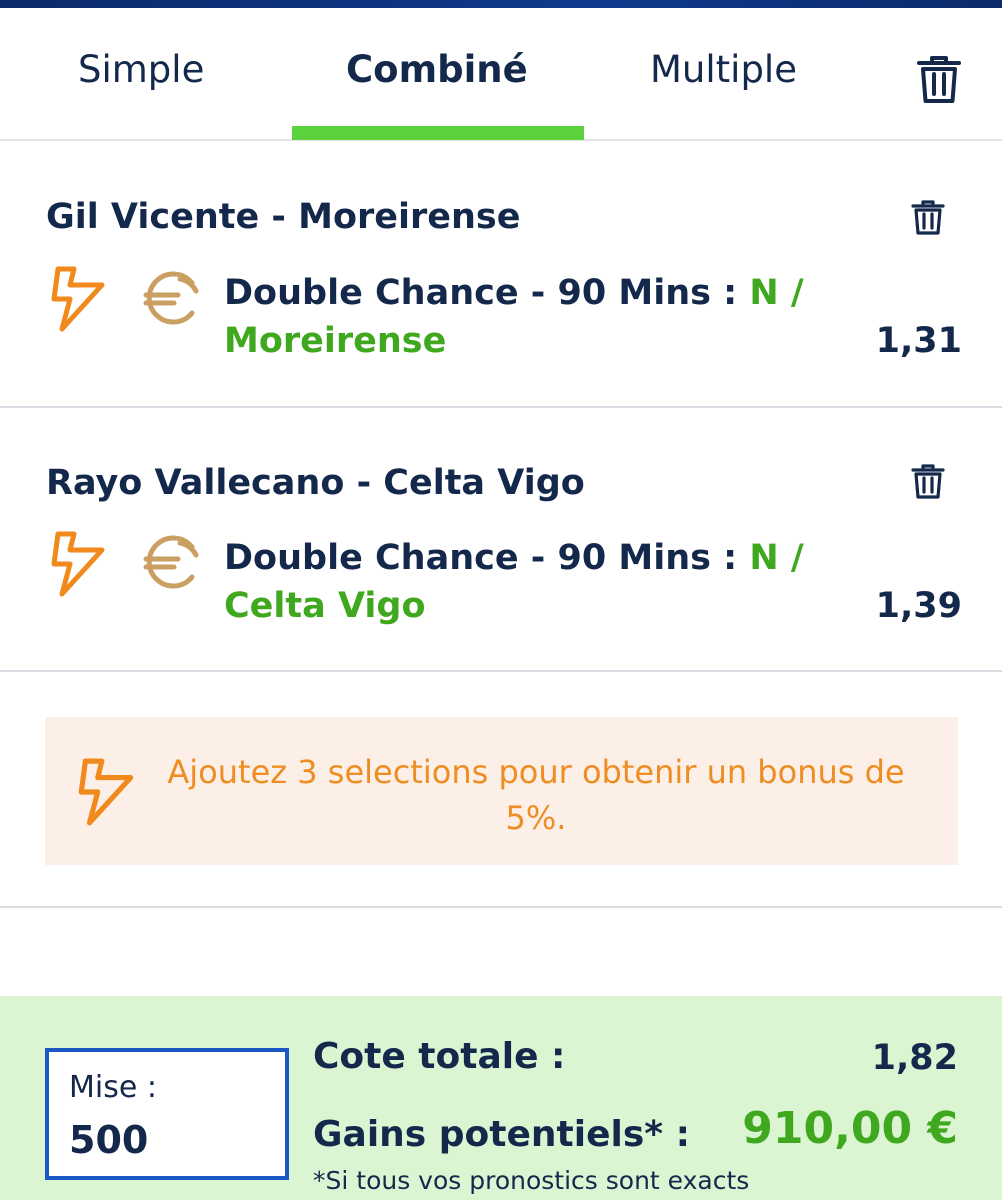 This screenshot has height=1200, width=1002. What do you see at coordinates (438, 133) in the screenshot?
I see `active-tab-indicator` at bounding box center [438, 133].